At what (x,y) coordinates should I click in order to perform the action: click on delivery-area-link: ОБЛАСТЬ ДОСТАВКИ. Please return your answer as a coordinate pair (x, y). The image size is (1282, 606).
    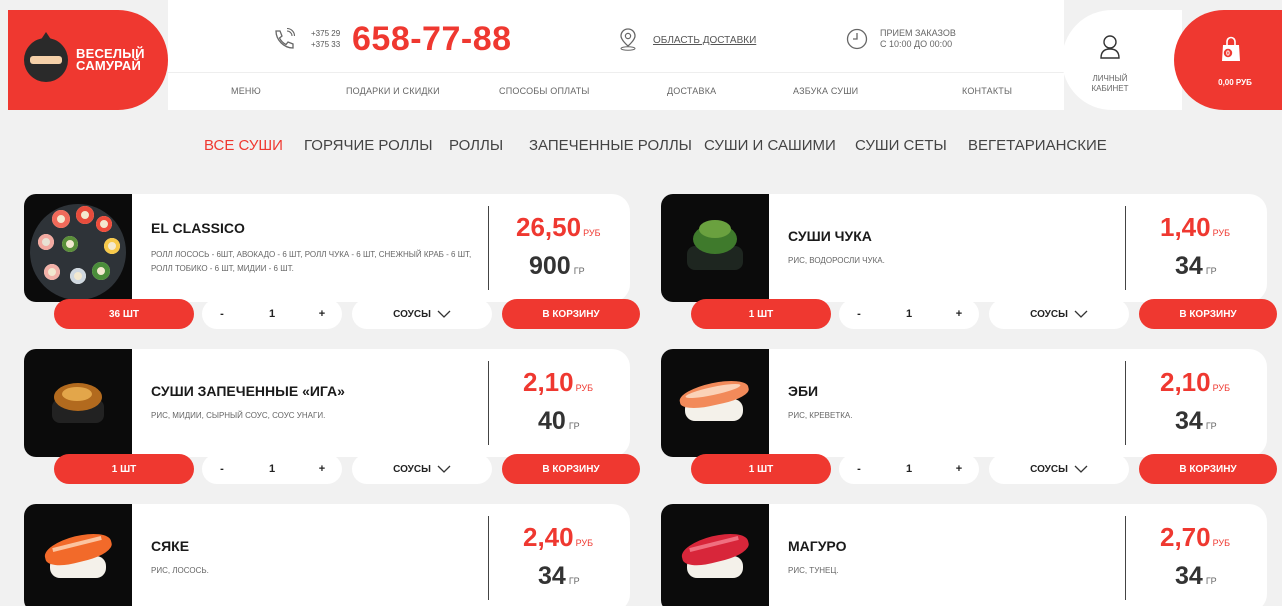
    Looking at the image, I should click on (704, 40).